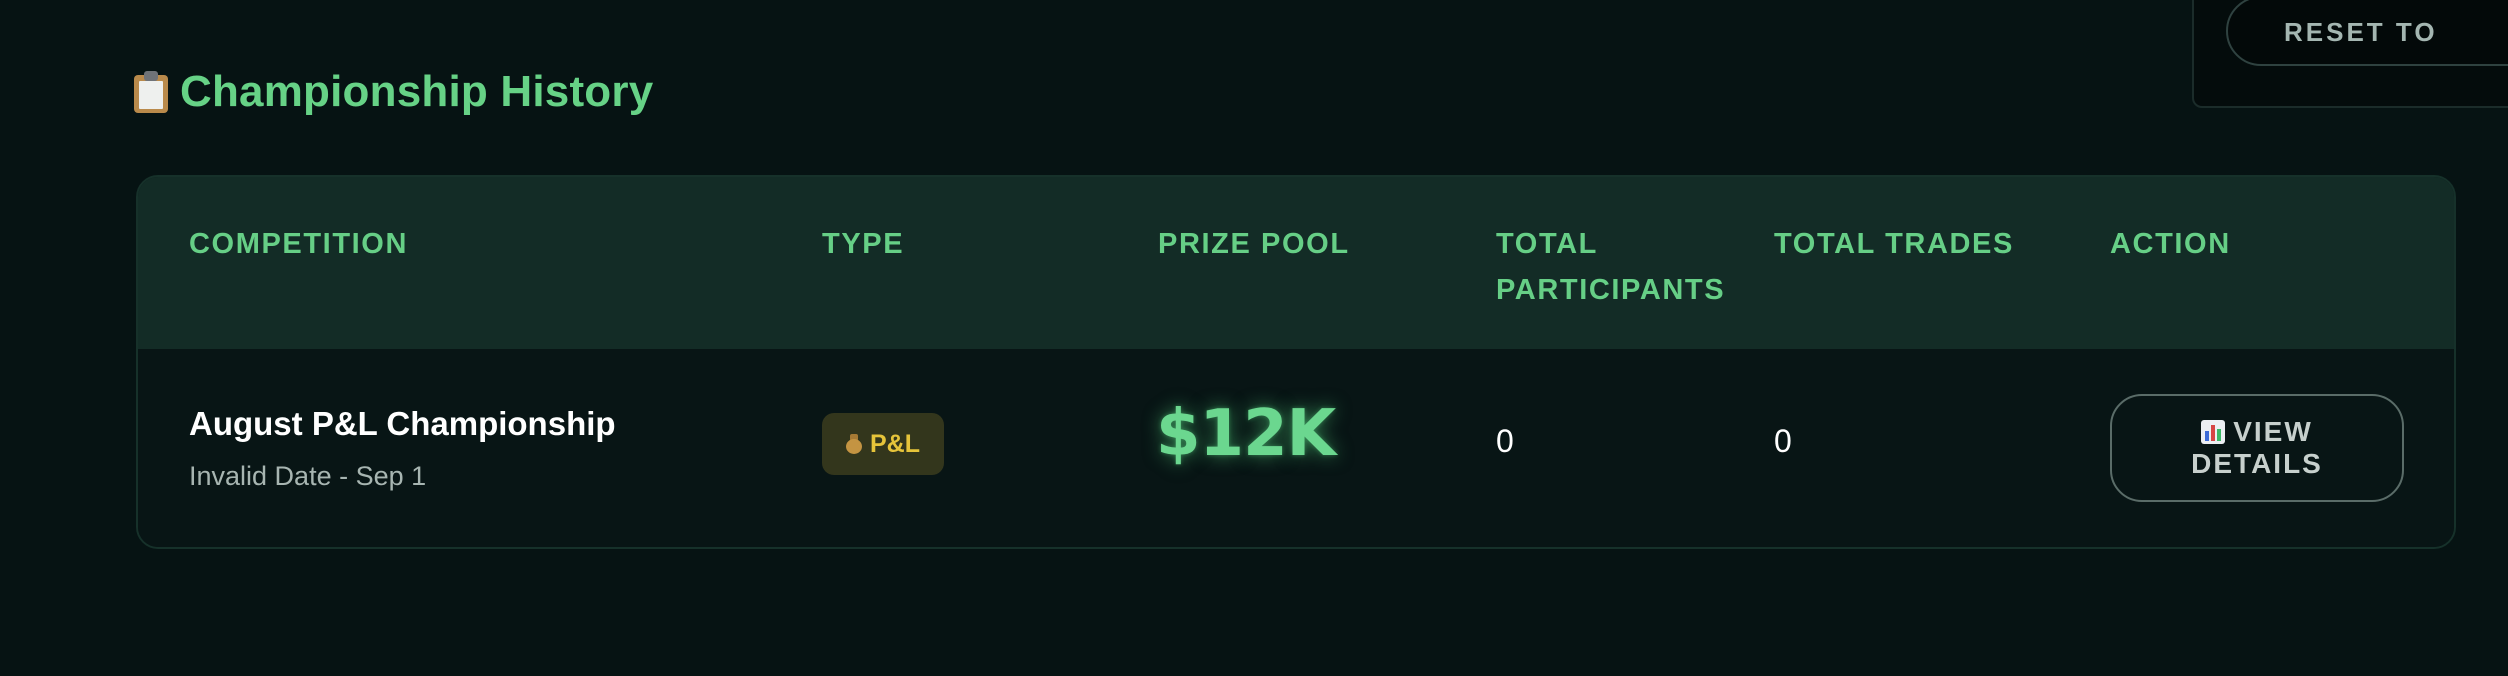  I want to click on column-header-competition: COMPETITION, so click(298, 244).